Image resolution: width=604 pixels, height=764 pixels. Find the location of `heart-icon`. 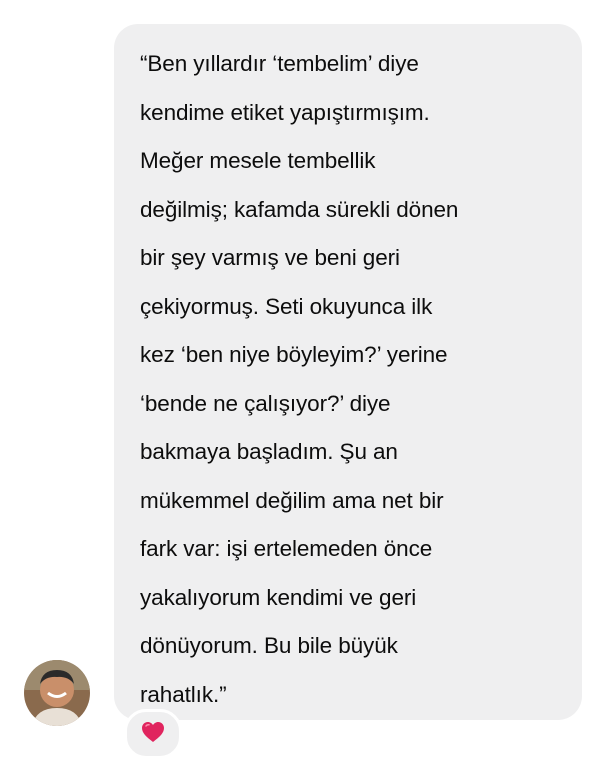

heart-icon is located at coordinates (153, 734).